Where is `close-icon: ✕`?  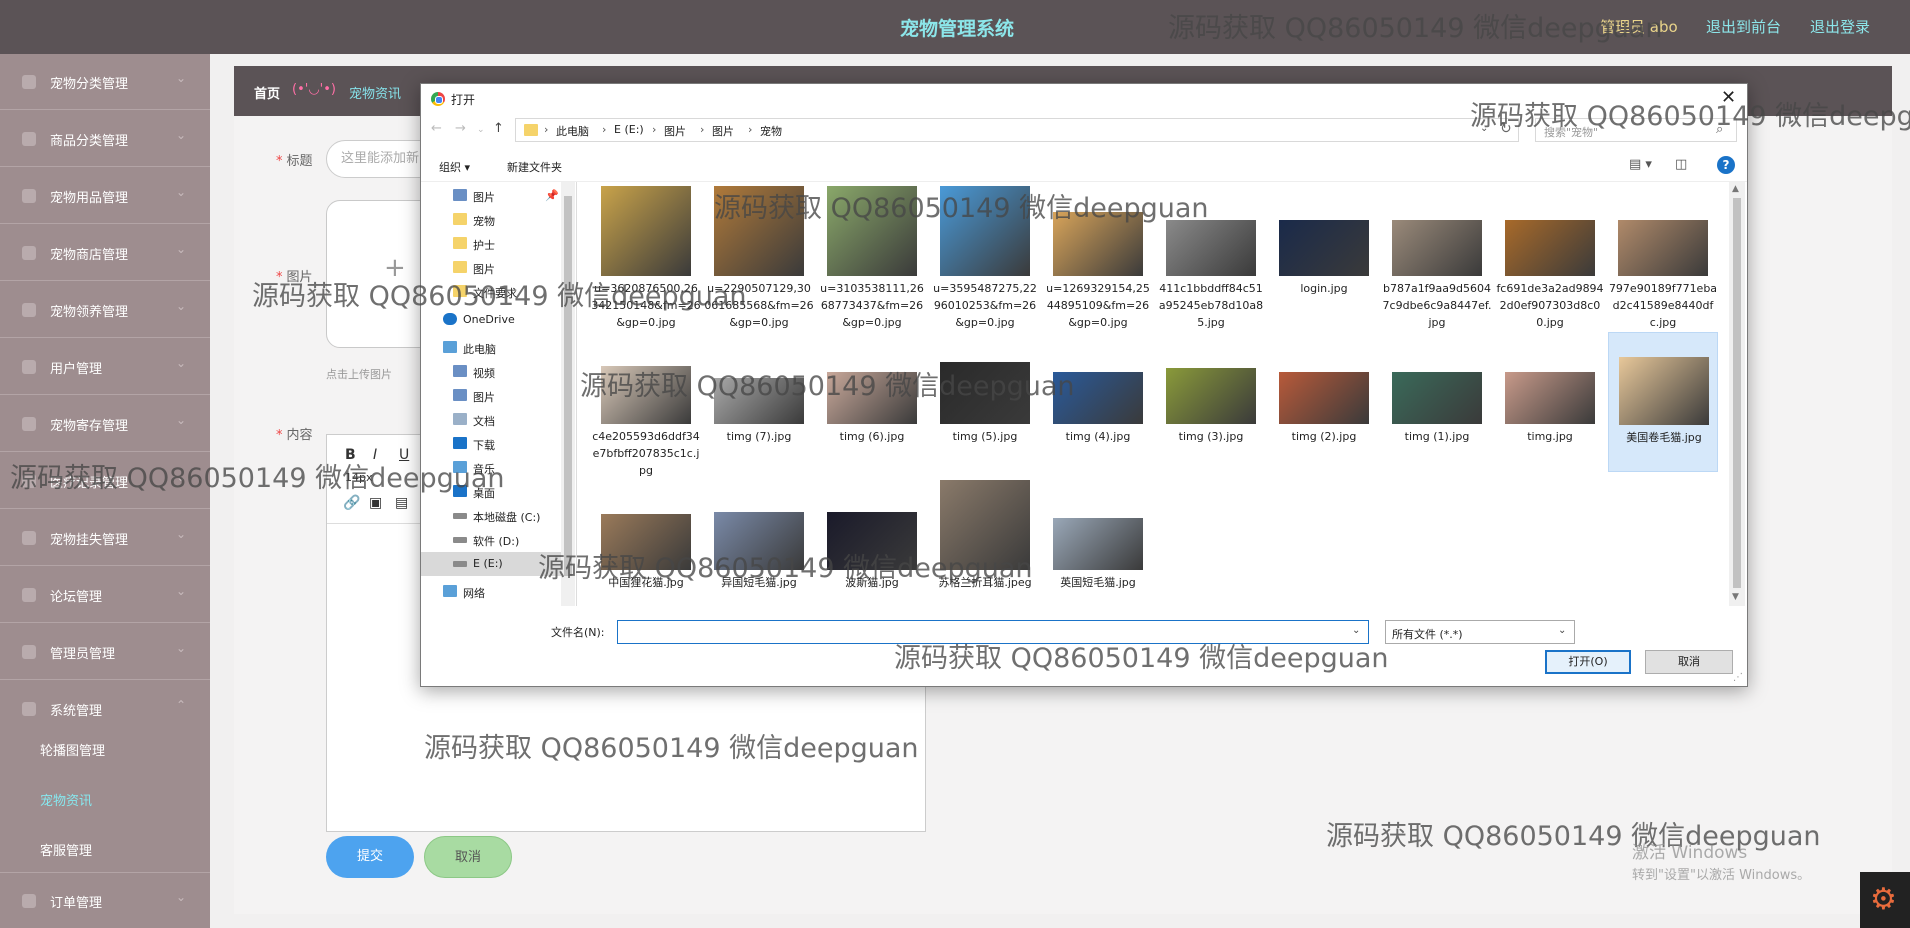
close-icon: ✕ is located at coordinates (1728, 97).